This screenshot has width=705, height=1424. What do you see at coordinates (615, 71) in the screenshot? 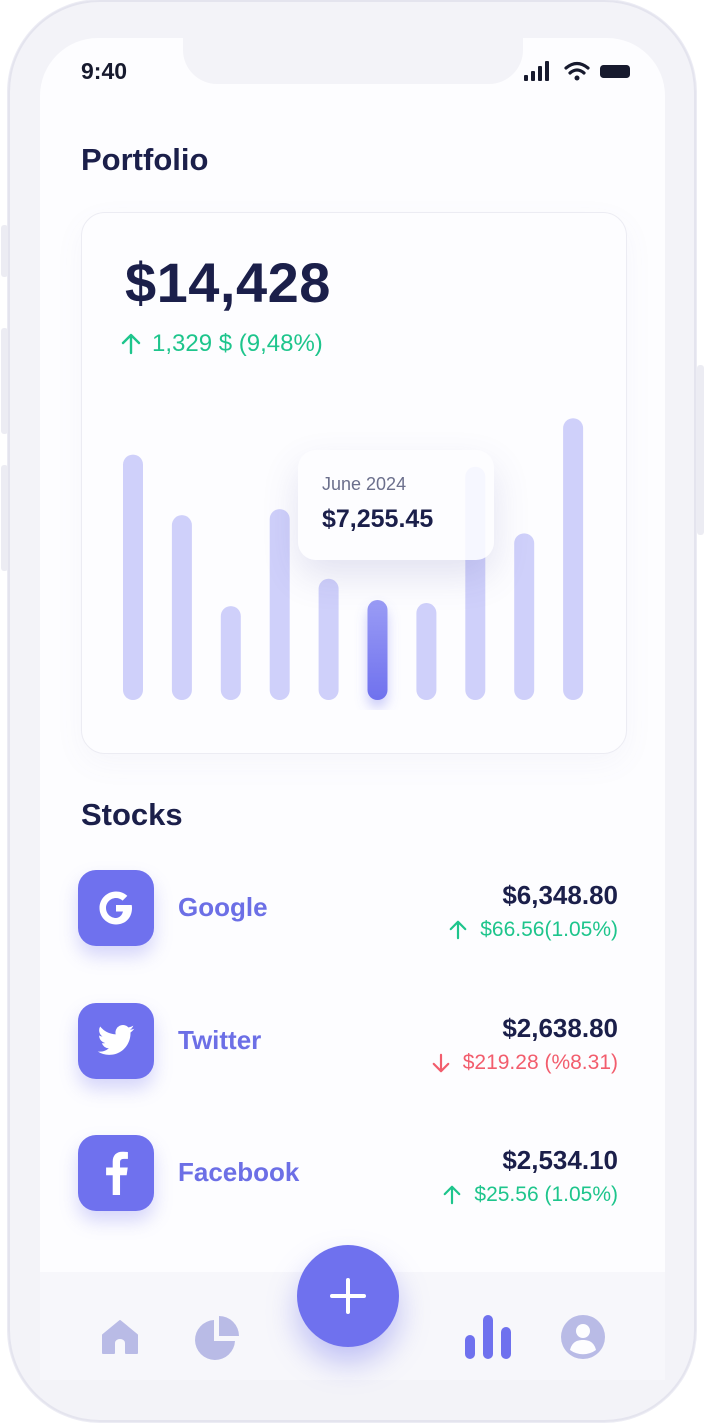
I see `battery-icon` at bounding box center [615, 71].